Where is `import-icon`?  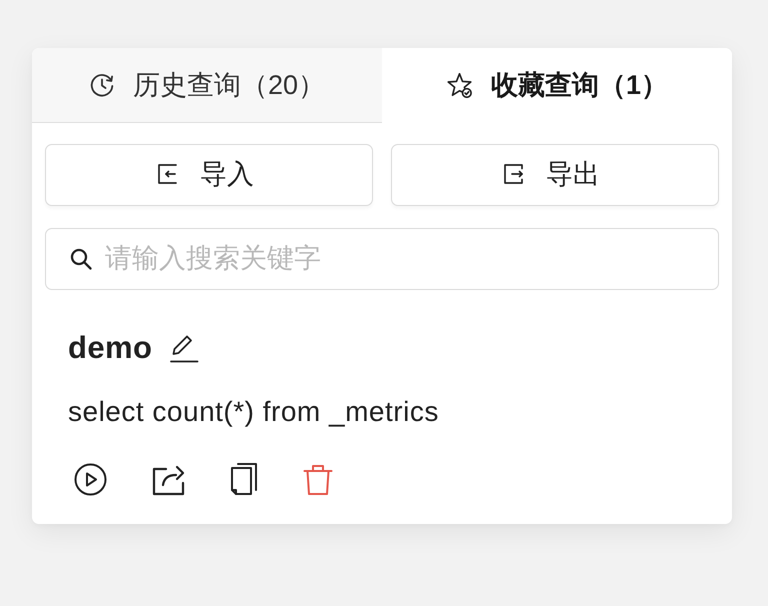 import-icon is located at coordinates (168, 174).